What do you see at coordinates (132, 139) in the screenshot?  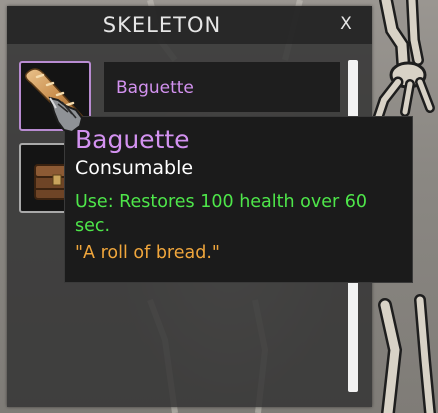 I see `tooltip-item-name: Baguette` at bounding box center [132, 139].